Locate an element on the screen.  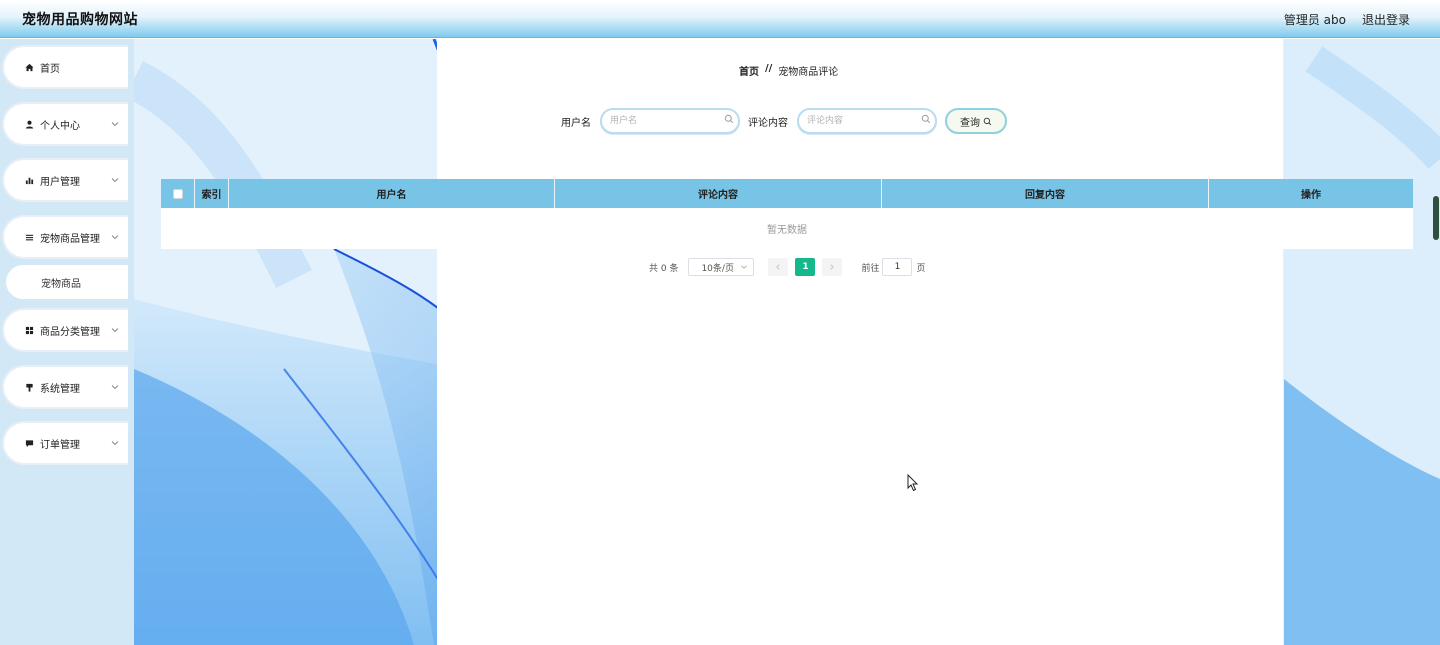
sidebar-item-pet-product-management: 宠物商品管理 is located at coordinates (65, 237).